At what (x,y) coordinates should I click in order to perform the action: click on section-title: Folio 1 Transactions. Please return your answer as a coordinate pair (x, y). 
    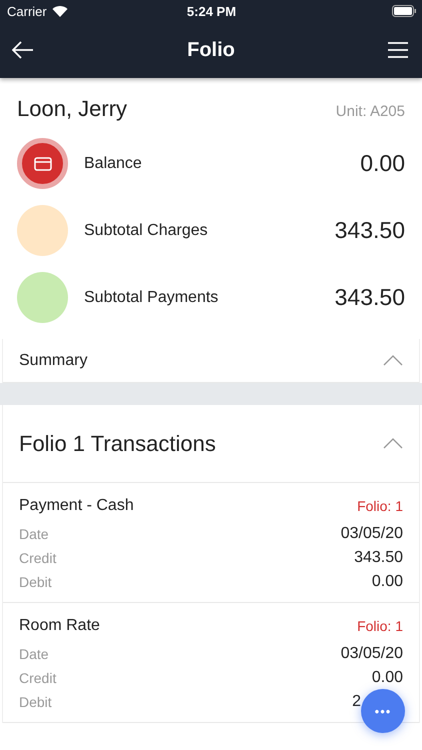
    Looking at the image, I should click on (117, 443).